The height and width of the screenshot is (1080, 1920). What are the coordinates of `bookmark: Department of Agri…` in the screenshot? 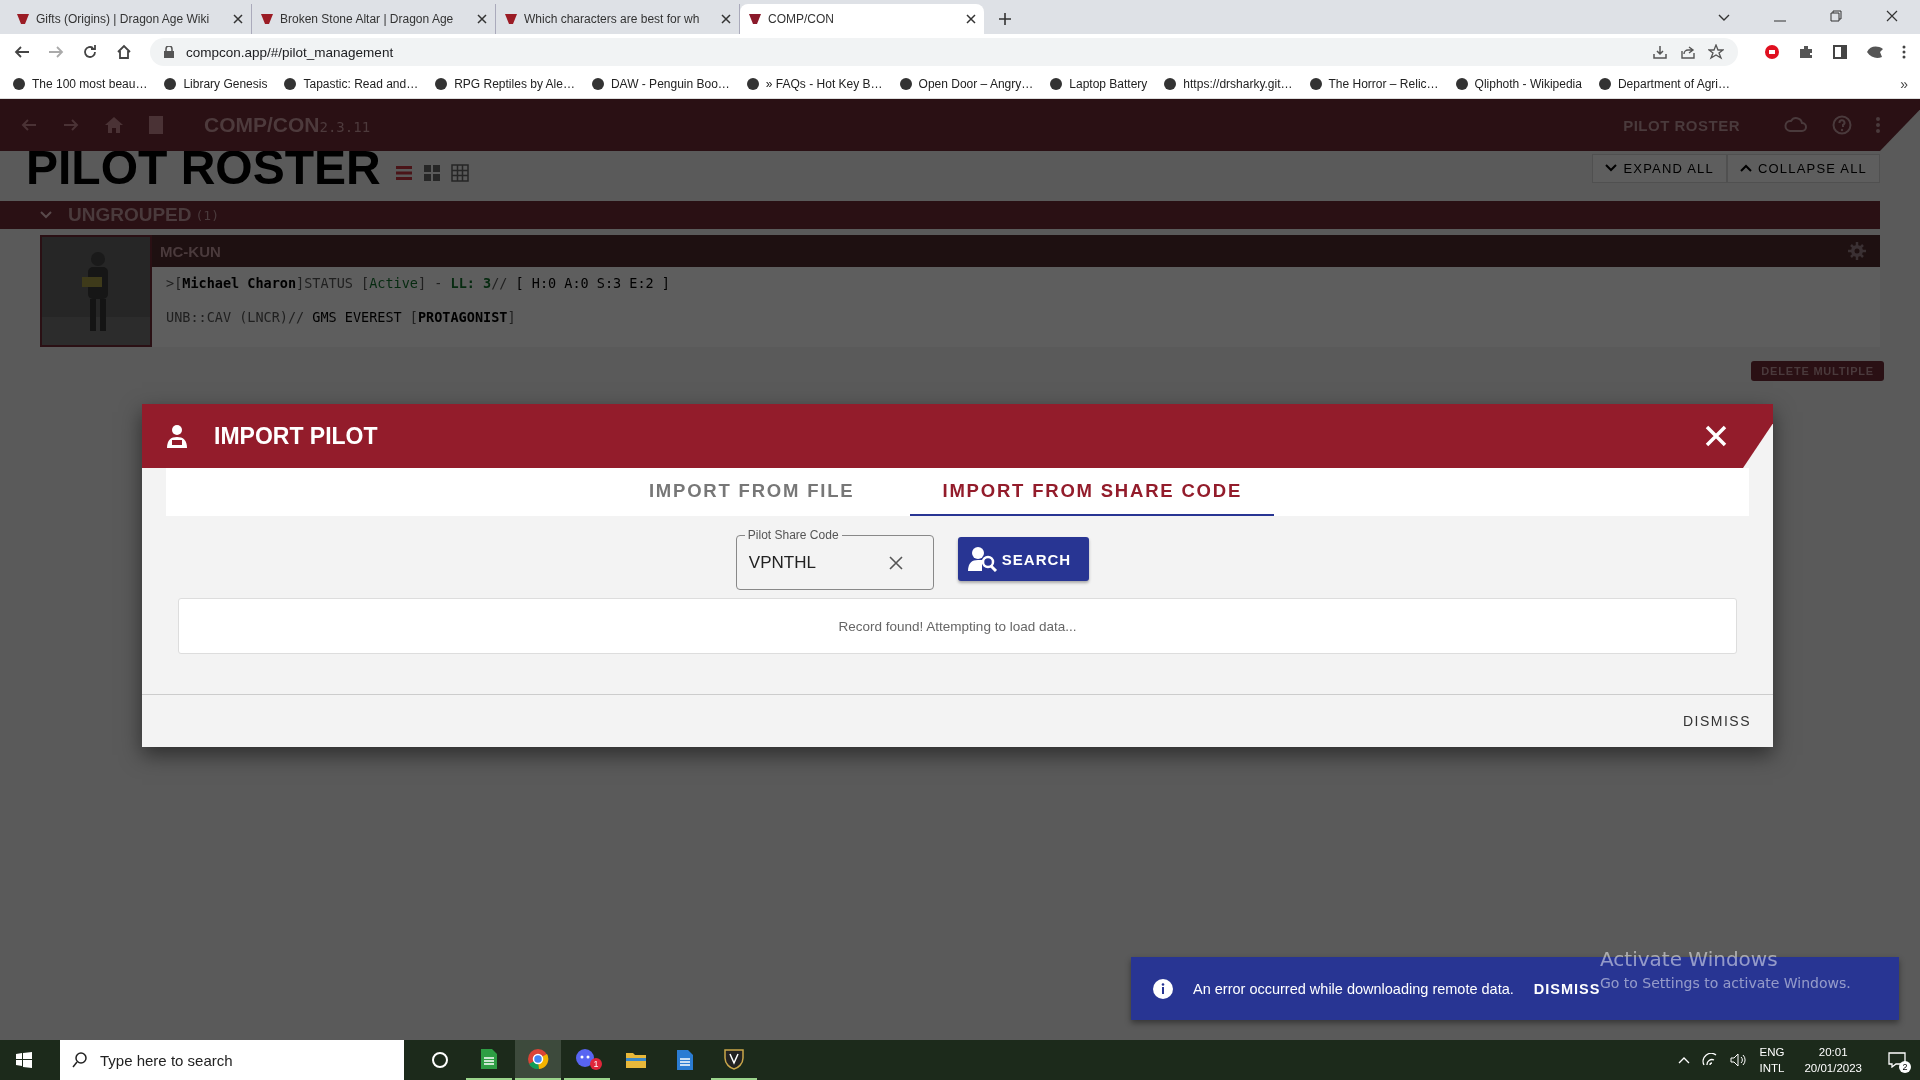 It's located at (1663, 84).